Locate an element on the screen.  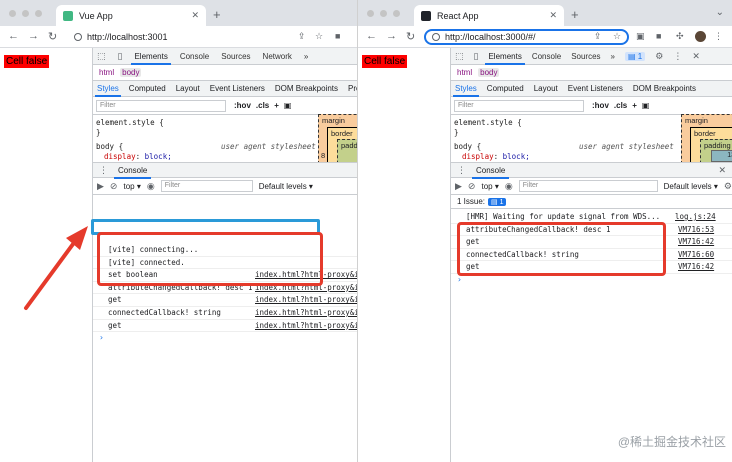
arrow-icon is located at coordinates (56, 268).